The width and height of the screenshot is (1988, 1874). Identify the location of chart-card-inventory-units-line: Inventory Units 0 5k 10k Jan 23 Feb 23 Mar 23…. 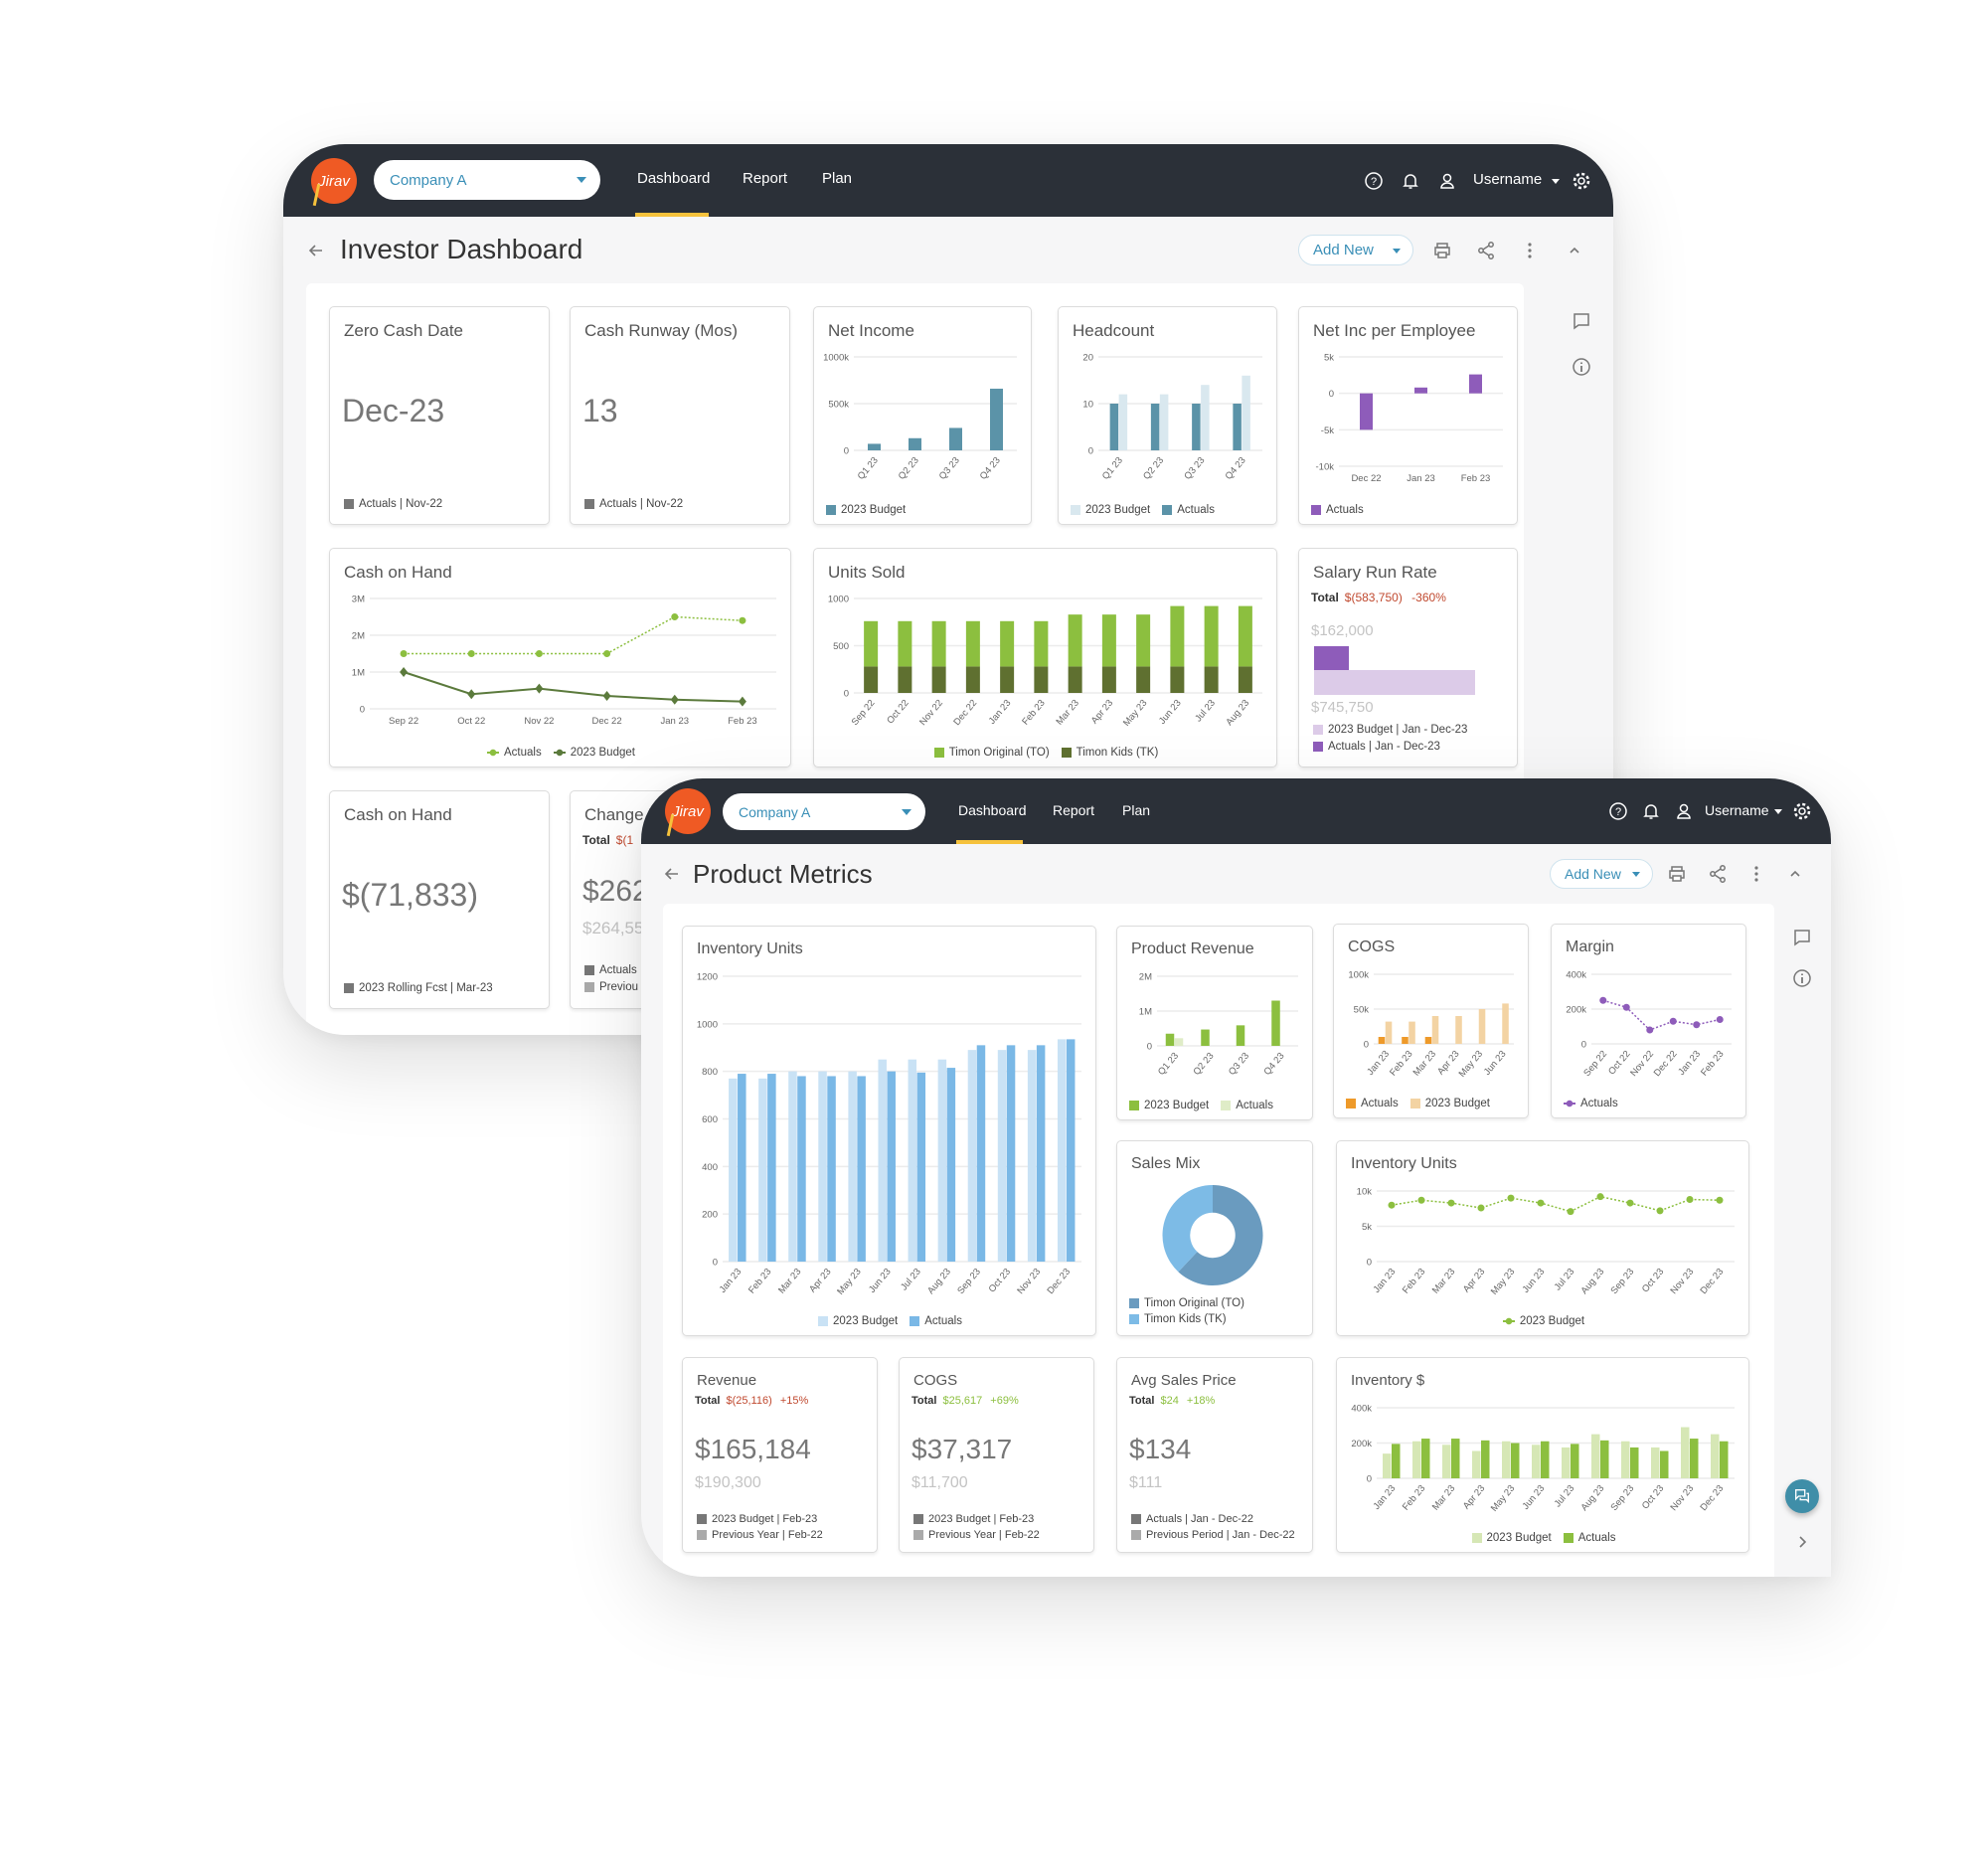
(1542, 1238).